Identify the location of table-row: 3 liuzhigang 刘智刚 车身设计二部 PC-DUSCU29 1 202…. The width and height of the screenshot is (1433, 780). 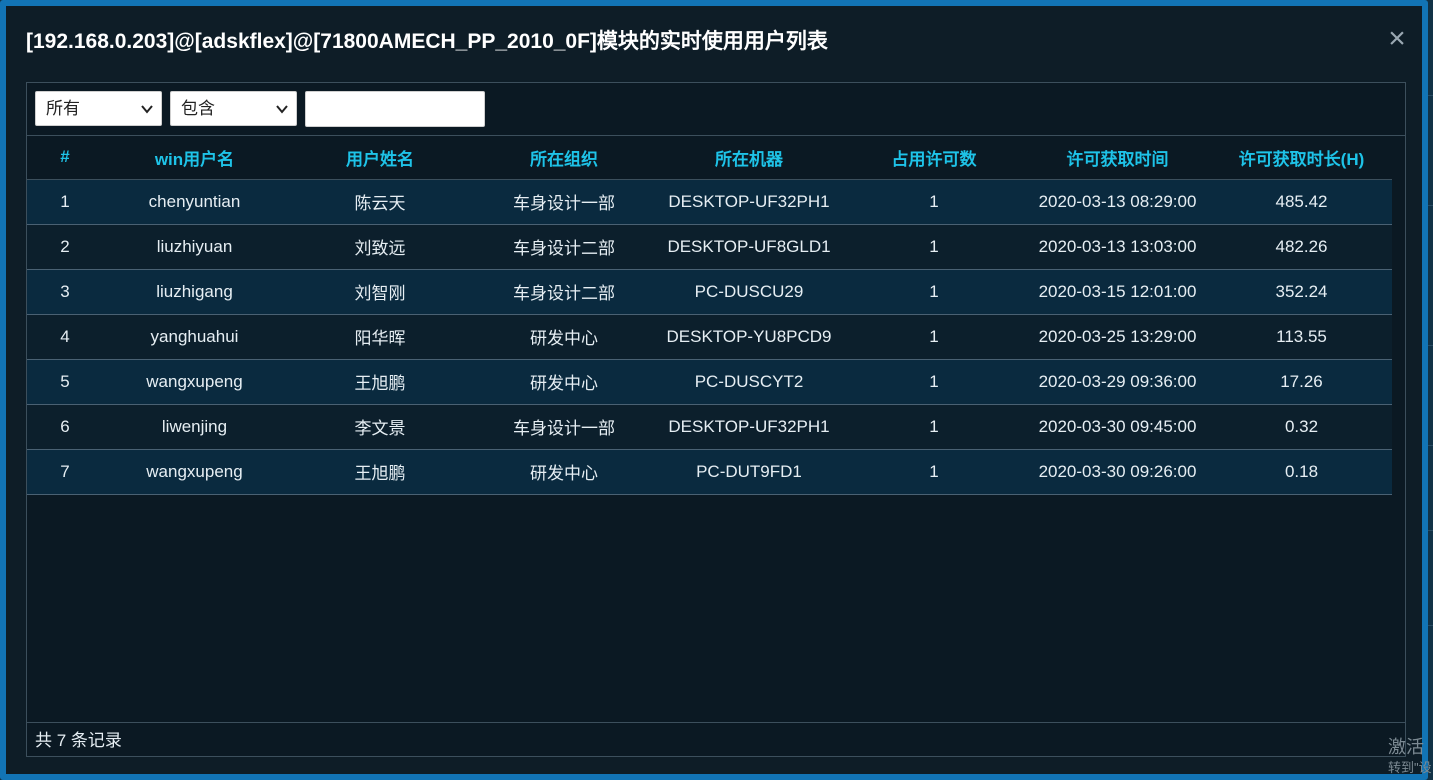
(709, 292).